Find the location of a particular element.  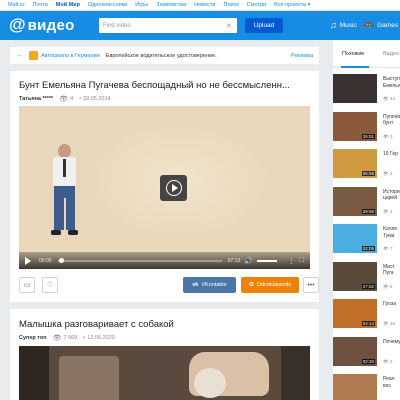

play-overlay-button is located at coordinates (173, 188).